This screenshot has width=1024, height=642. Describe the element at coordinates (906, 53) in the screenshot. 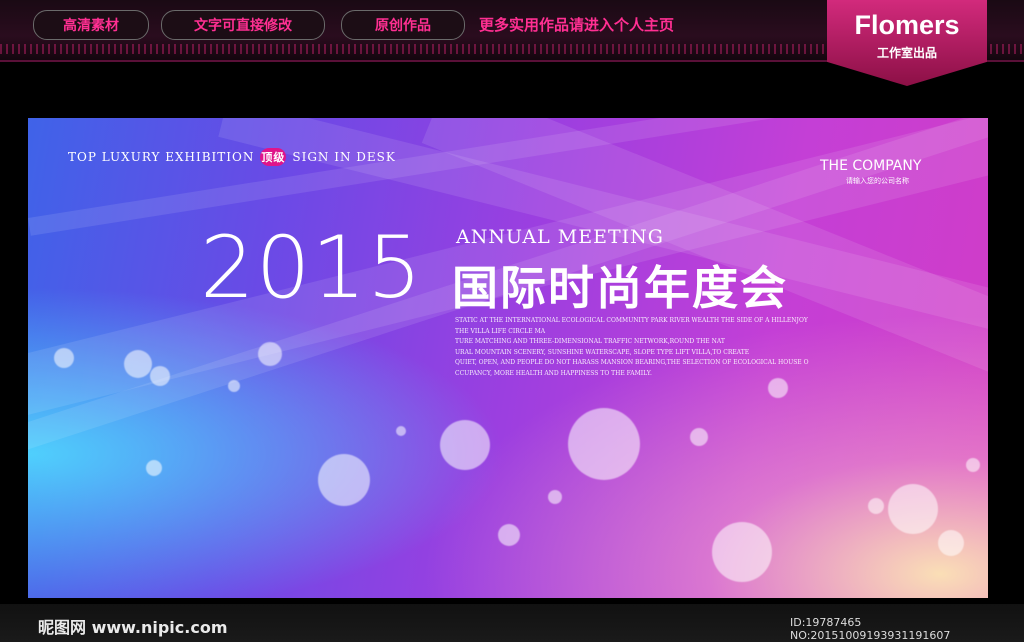

I see `brand-sub: 工作室出品` at that location.